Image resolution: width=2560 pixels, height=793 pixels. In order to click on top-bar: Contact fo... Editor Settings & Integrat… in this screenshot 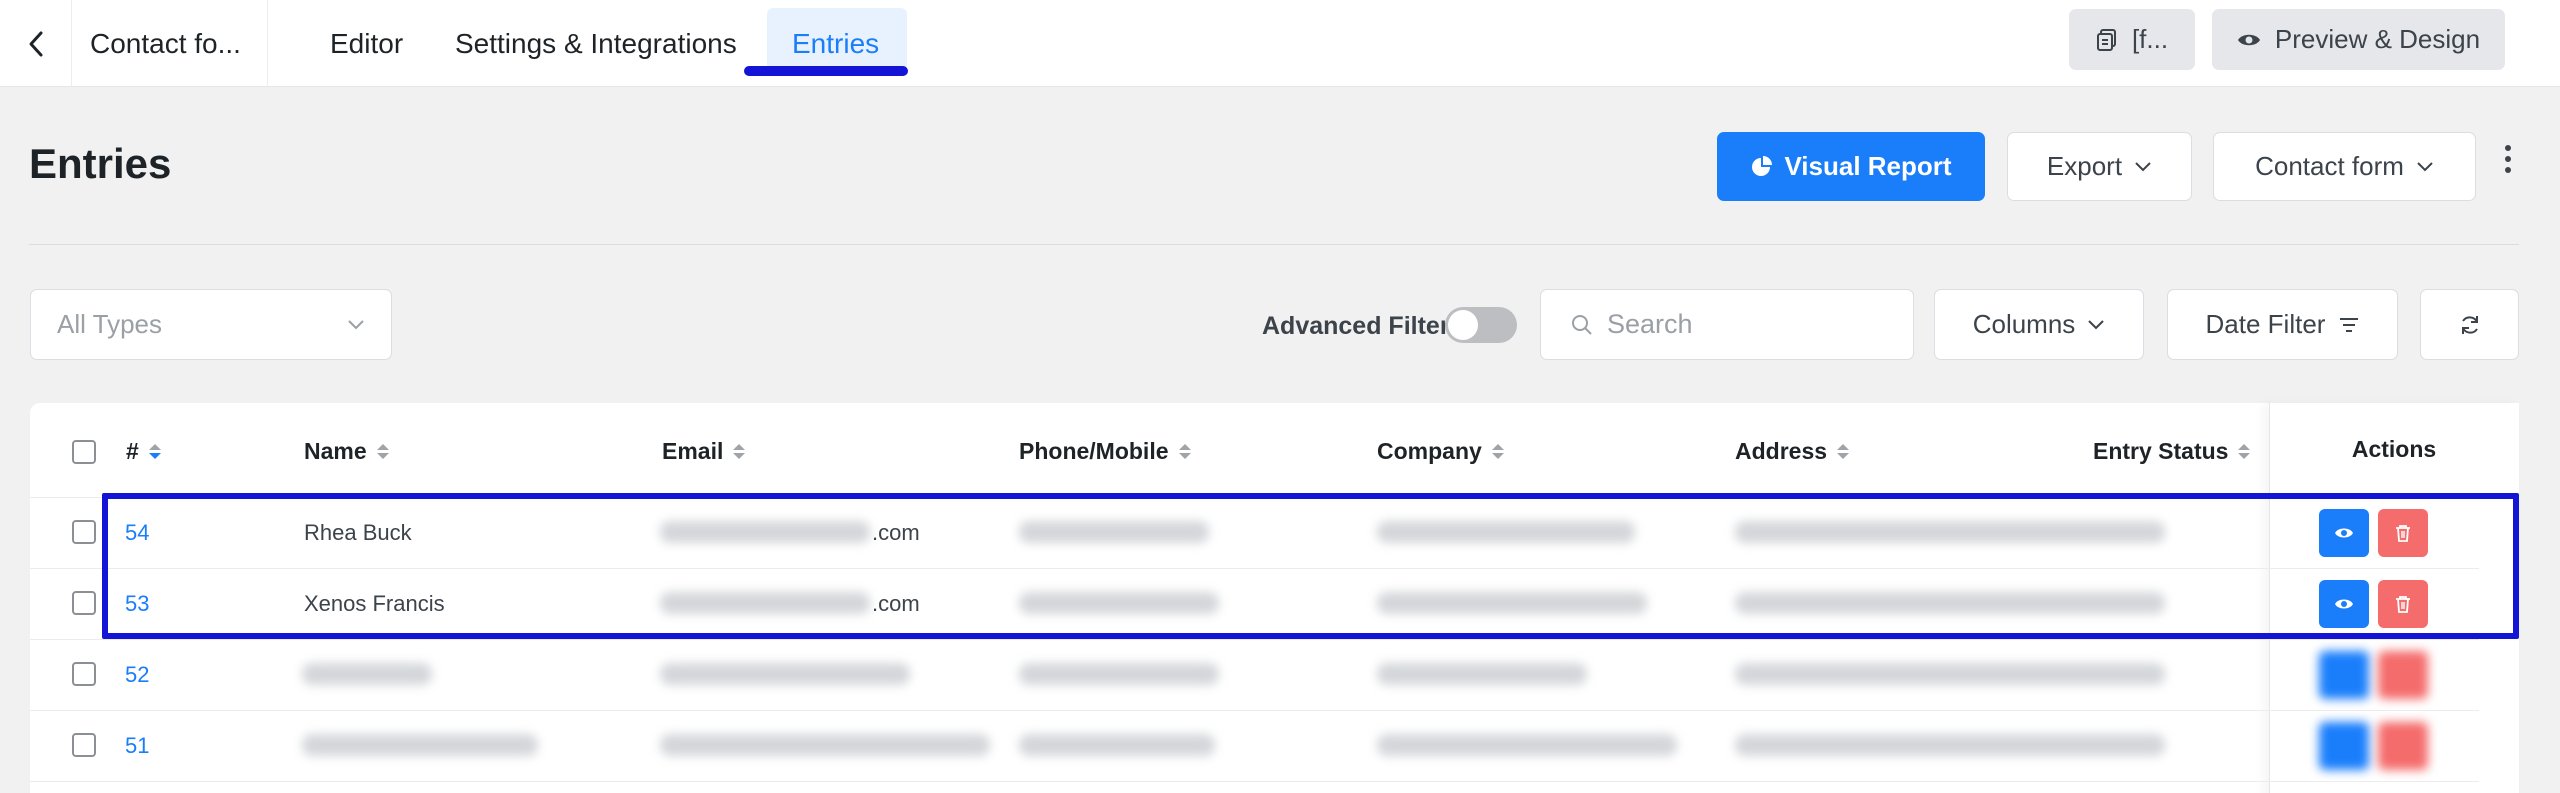, I will do `click(1280, 43)`.